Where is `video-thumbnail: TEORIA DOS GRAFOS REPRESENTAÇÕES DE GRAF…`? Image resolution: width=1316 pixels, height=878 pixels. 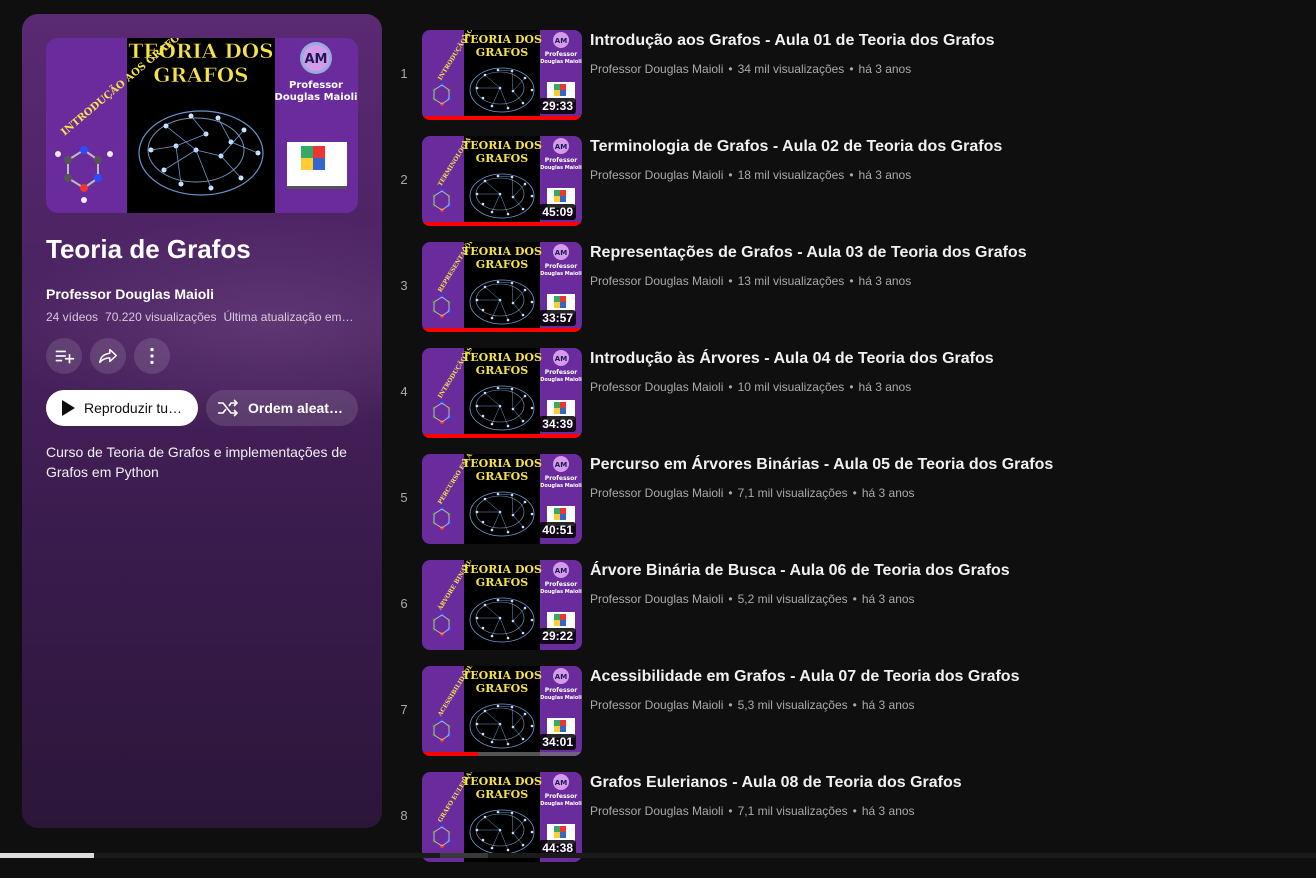
video-thumbnail: TEORIA DOS GRAFOS REPRESENTAÇÕES DE GRAF… is located at coordinates (502, 287).